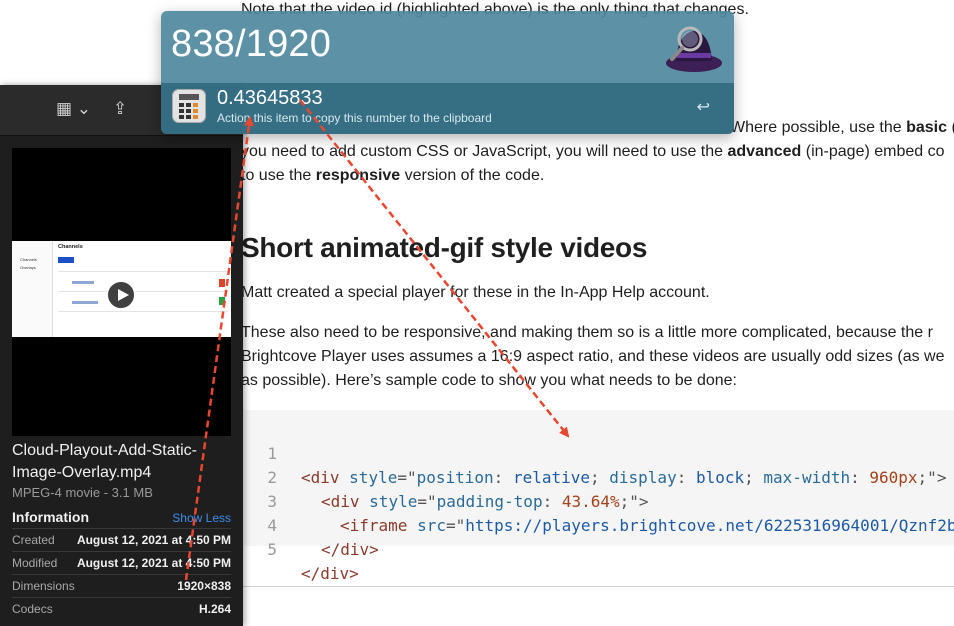 The height and width of the screenshot is (626, 954). I want to click on code-line: 2 <div style="padding-top: 43.64%;">, so click(444, 476).